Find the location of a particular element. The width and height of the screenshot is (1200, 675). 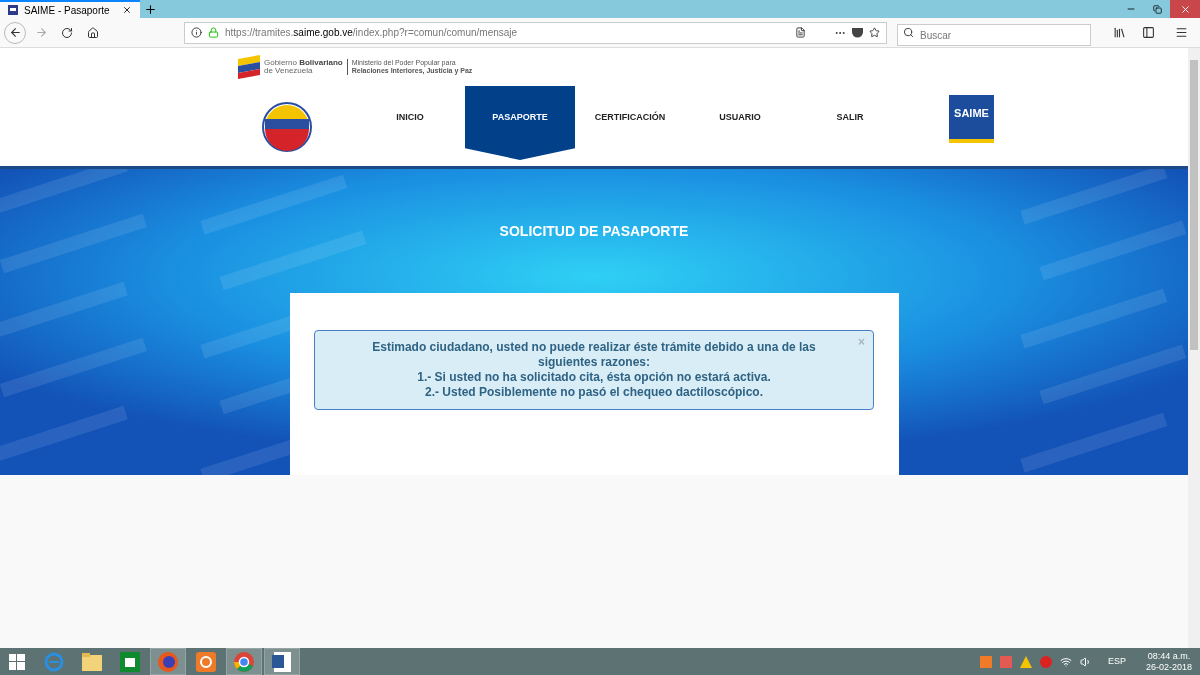

reader-view-icon is located at coordinates (800, 32).